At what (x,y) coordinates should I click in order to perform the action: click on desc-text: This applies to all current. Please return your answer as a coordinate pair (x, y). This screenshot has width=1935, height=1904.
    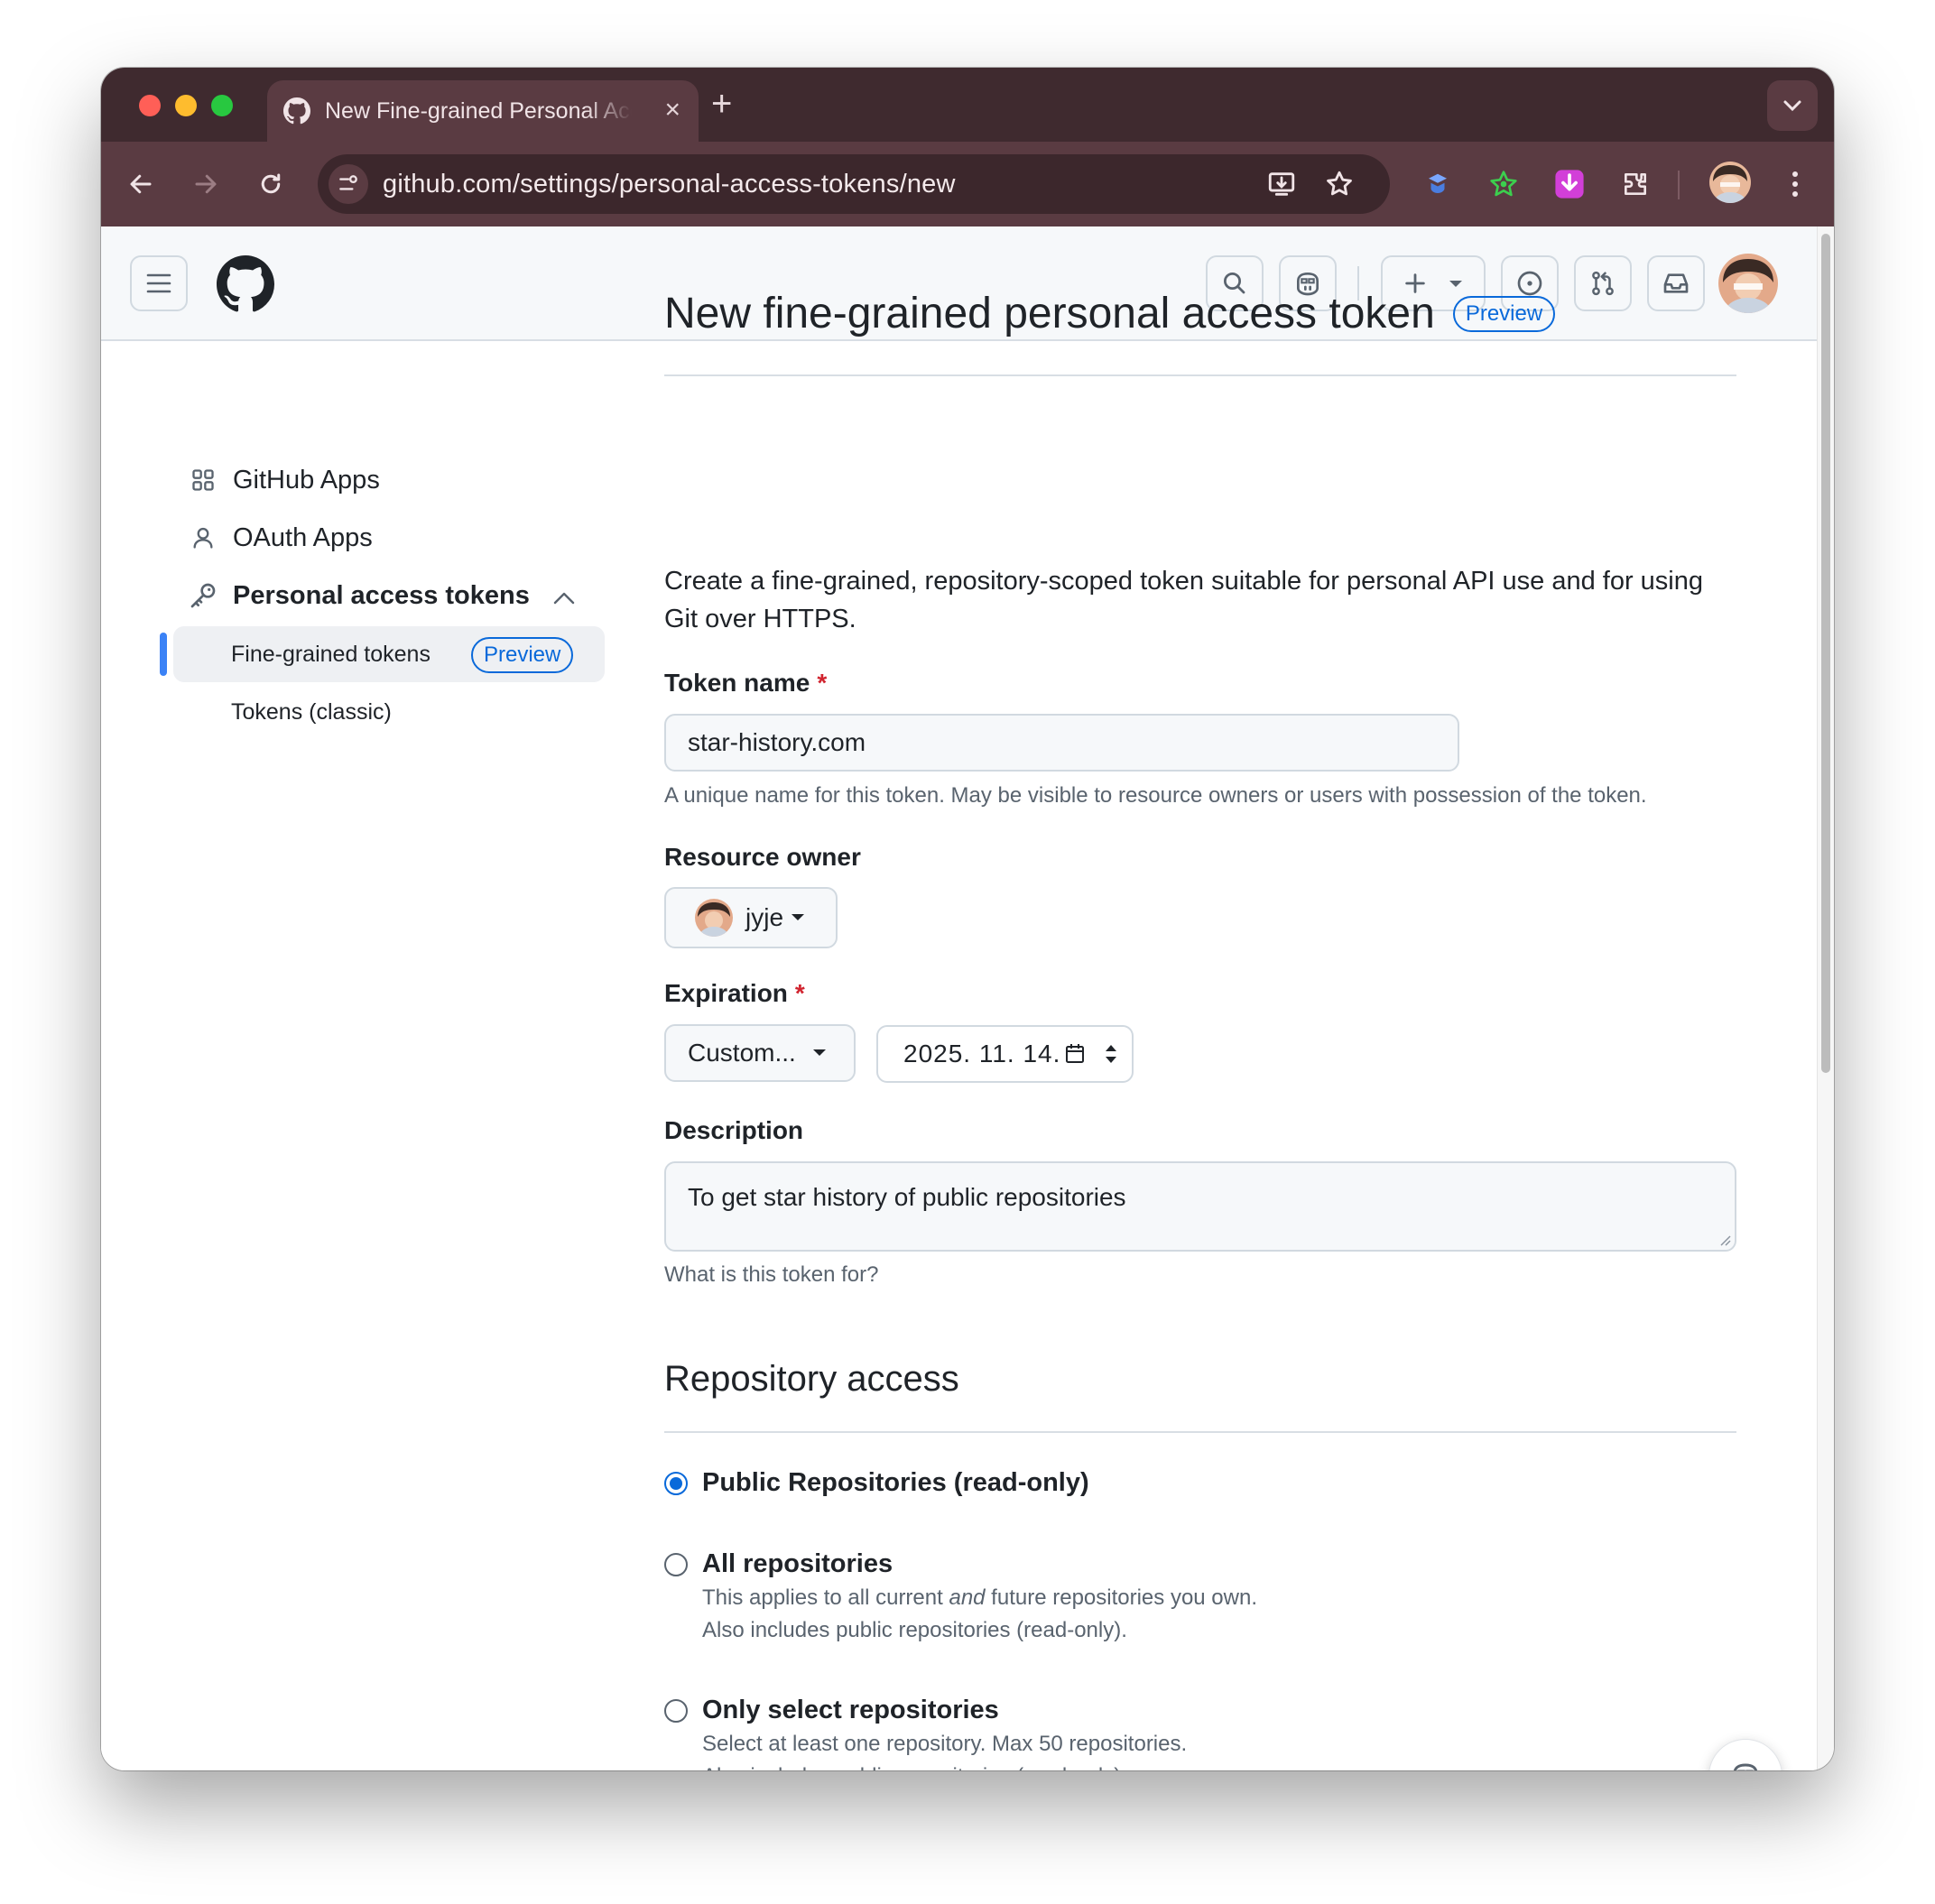
    Looking at the image, I should click on (825, 1597).